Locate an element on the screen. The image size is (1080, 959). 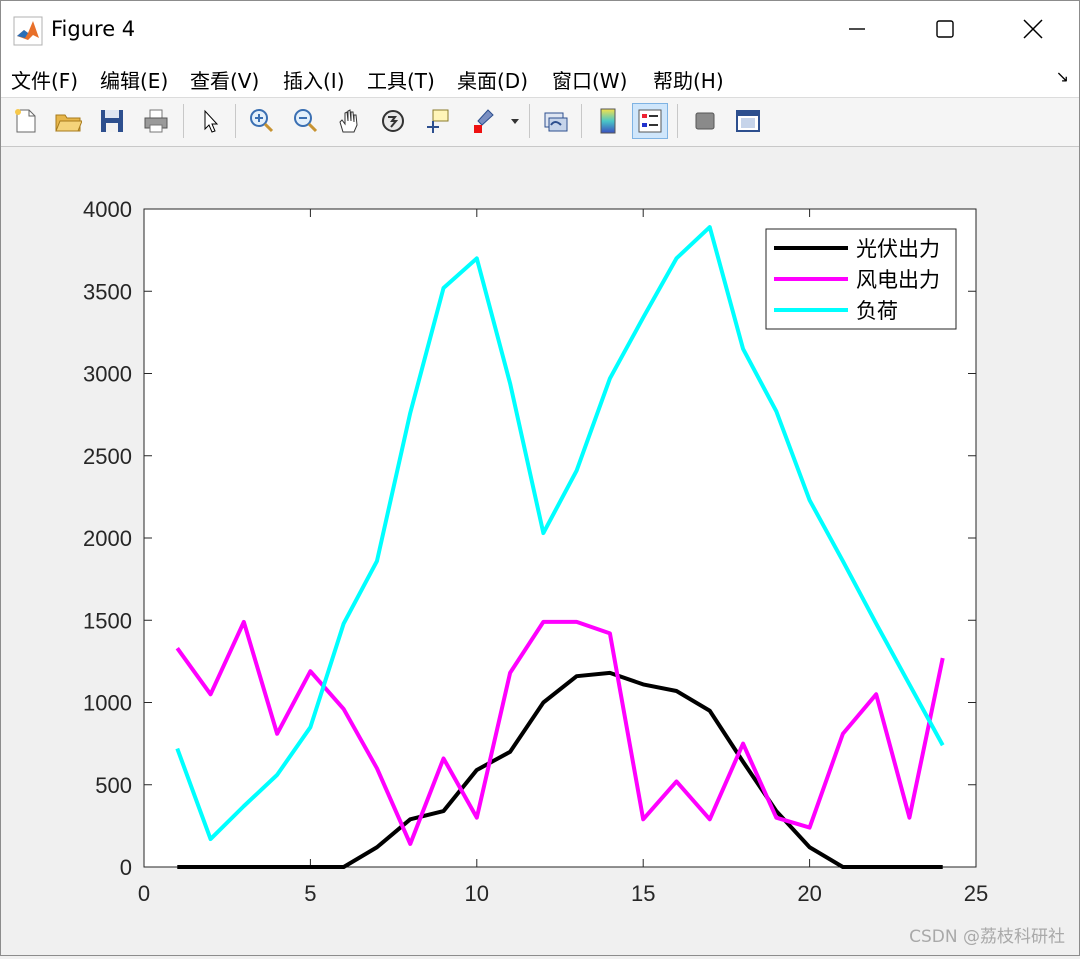
menu-edit: 编辑(E) is located at coordinates (134, 79).